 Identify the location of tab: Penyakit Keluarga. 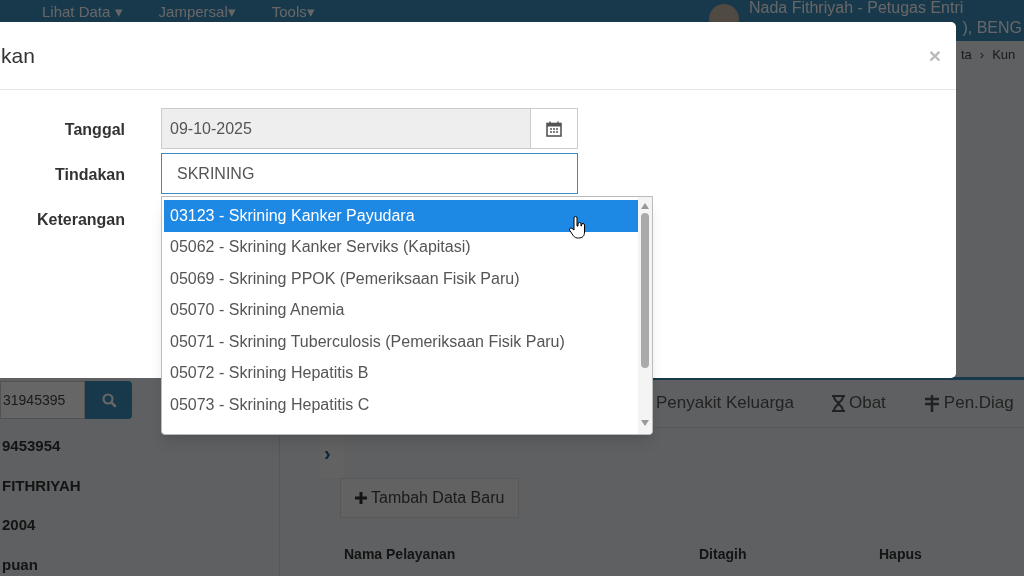
(725, 403).